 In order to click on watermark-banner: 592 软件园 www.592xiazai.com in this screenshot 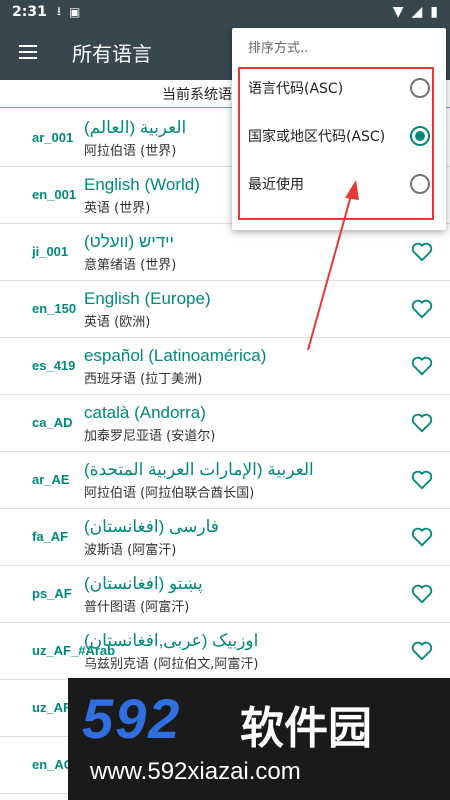, I will do `click(259, 739)`.